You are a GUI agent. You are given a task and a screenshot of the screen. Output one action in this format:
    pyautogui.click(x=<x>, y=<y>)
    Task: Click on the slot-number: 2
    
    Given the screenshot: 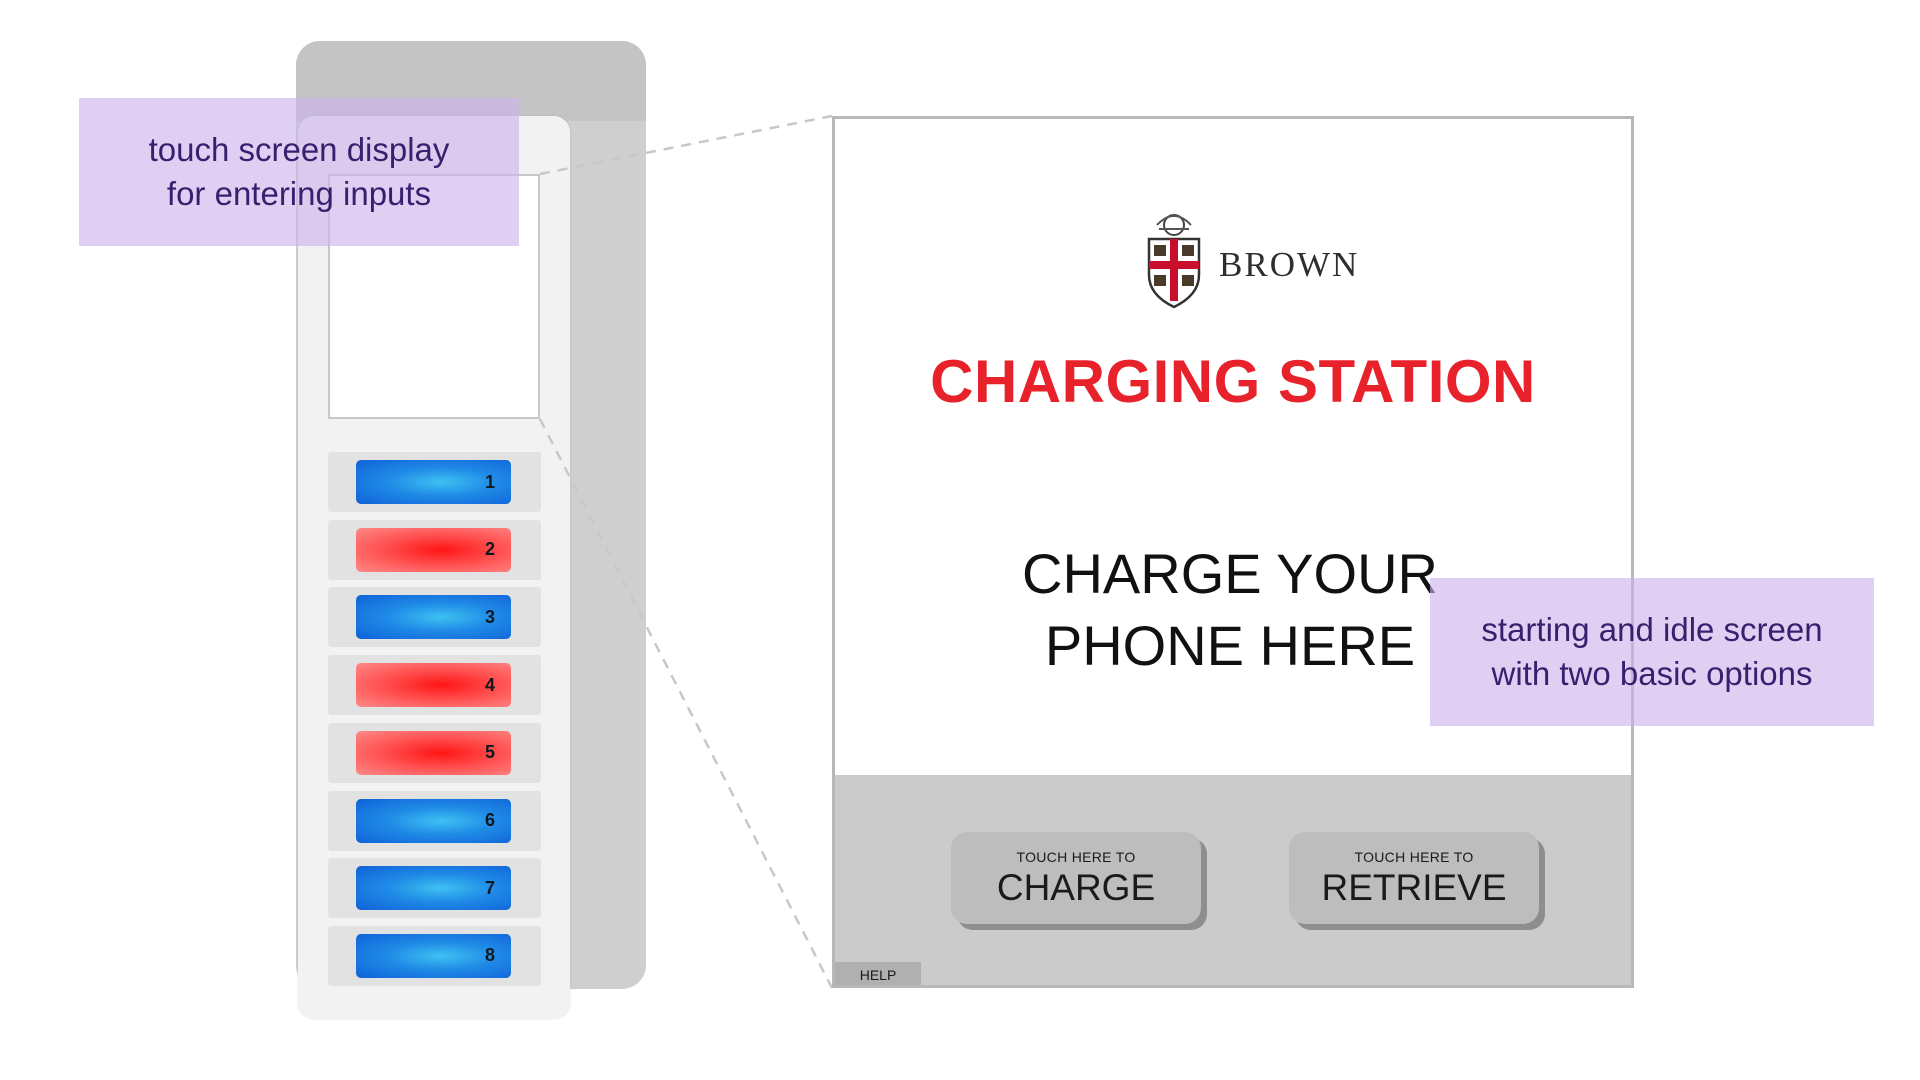 What is the action you would take?
    pyautogui.click(x=489, y=549)
    